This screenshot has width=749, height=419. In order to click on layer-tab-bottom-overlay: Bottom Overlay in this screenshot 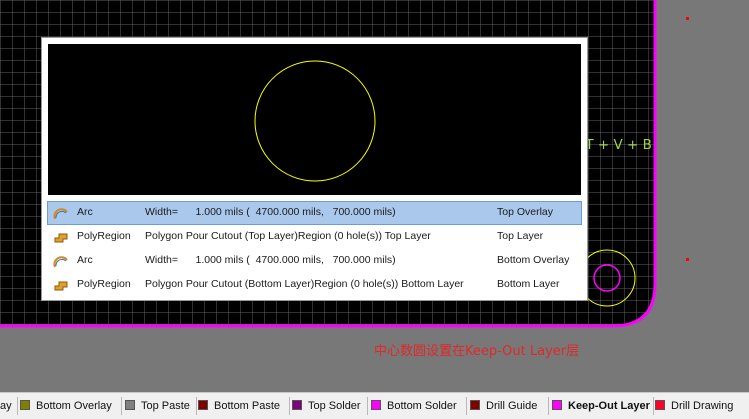, I will do `click(66, 406)`.